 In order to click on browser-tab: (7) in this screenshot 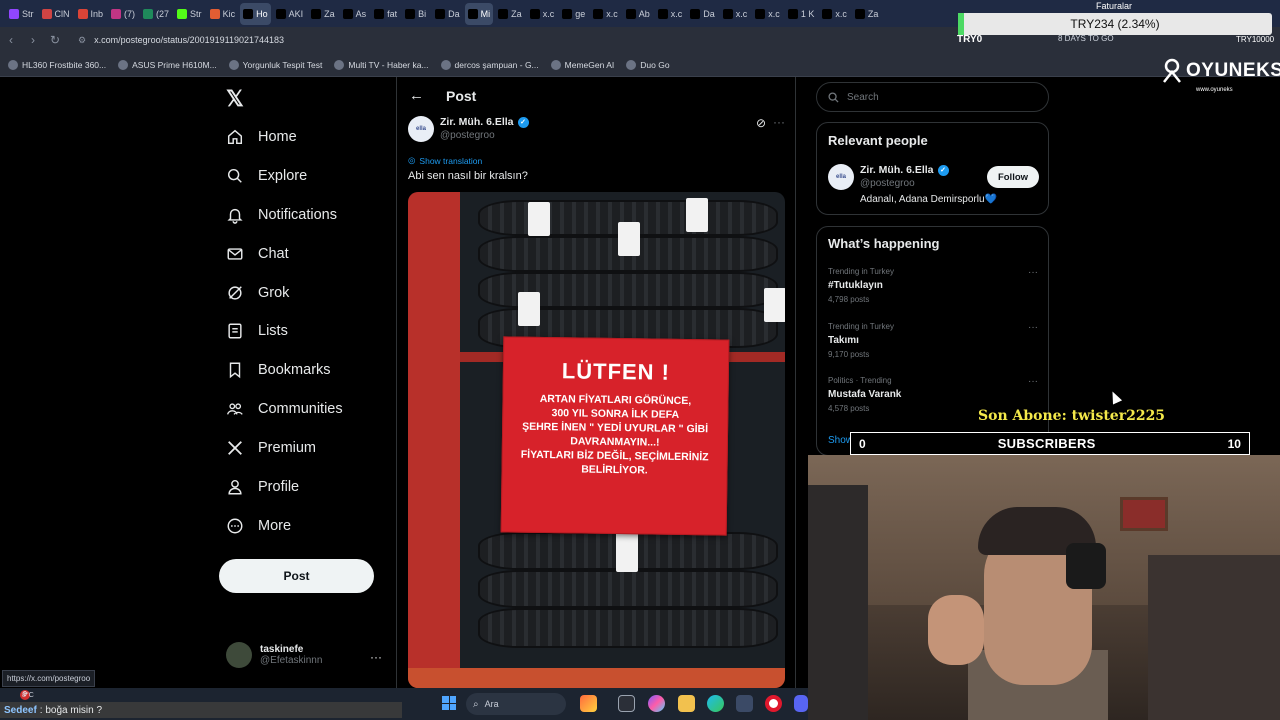, I will do `click(123, 14)`.